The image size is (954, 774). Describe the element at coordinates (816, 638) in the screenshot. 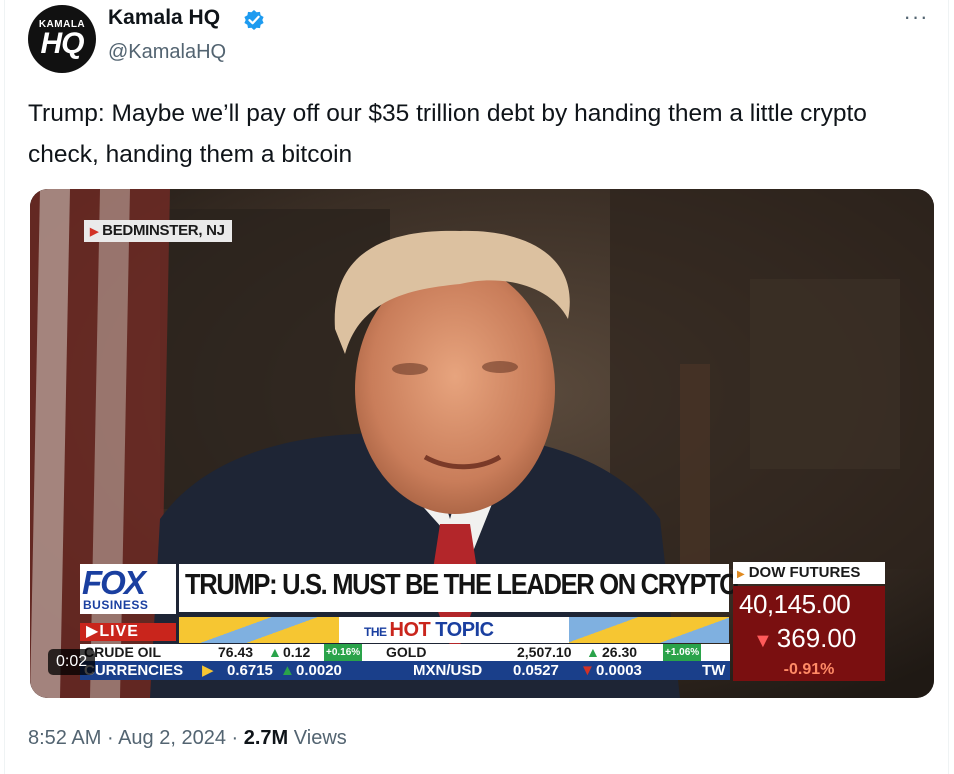

I see `dow-change-value: 369.00` at that location.